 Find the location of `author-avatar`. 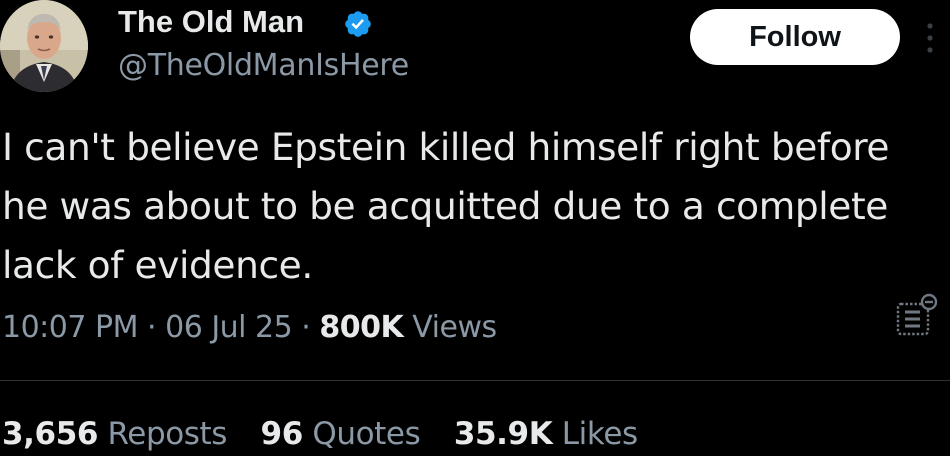

author-avatar is located at coordinates (44, 46).